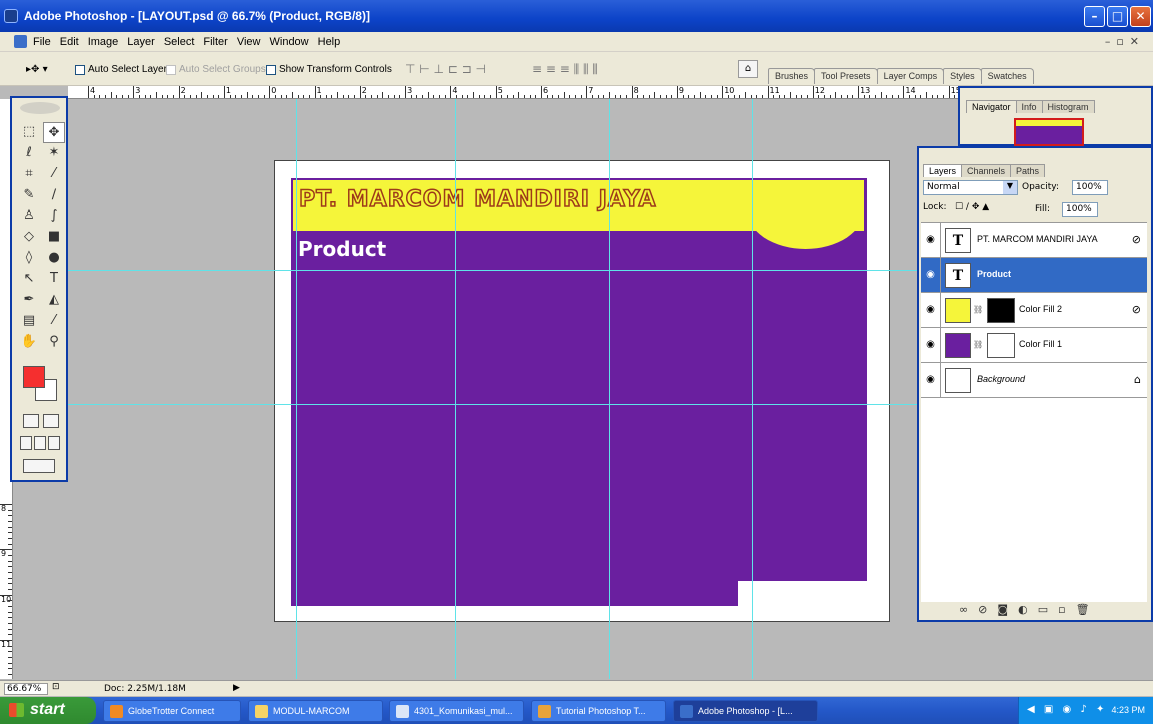  Describe the element at coordinates (103, 42) in the screenshot. I see `menu-image: Image` at that location.